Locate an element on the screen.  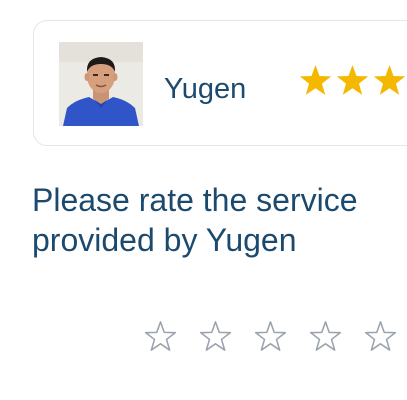
provider-rating is located at coordinates (352, 80).